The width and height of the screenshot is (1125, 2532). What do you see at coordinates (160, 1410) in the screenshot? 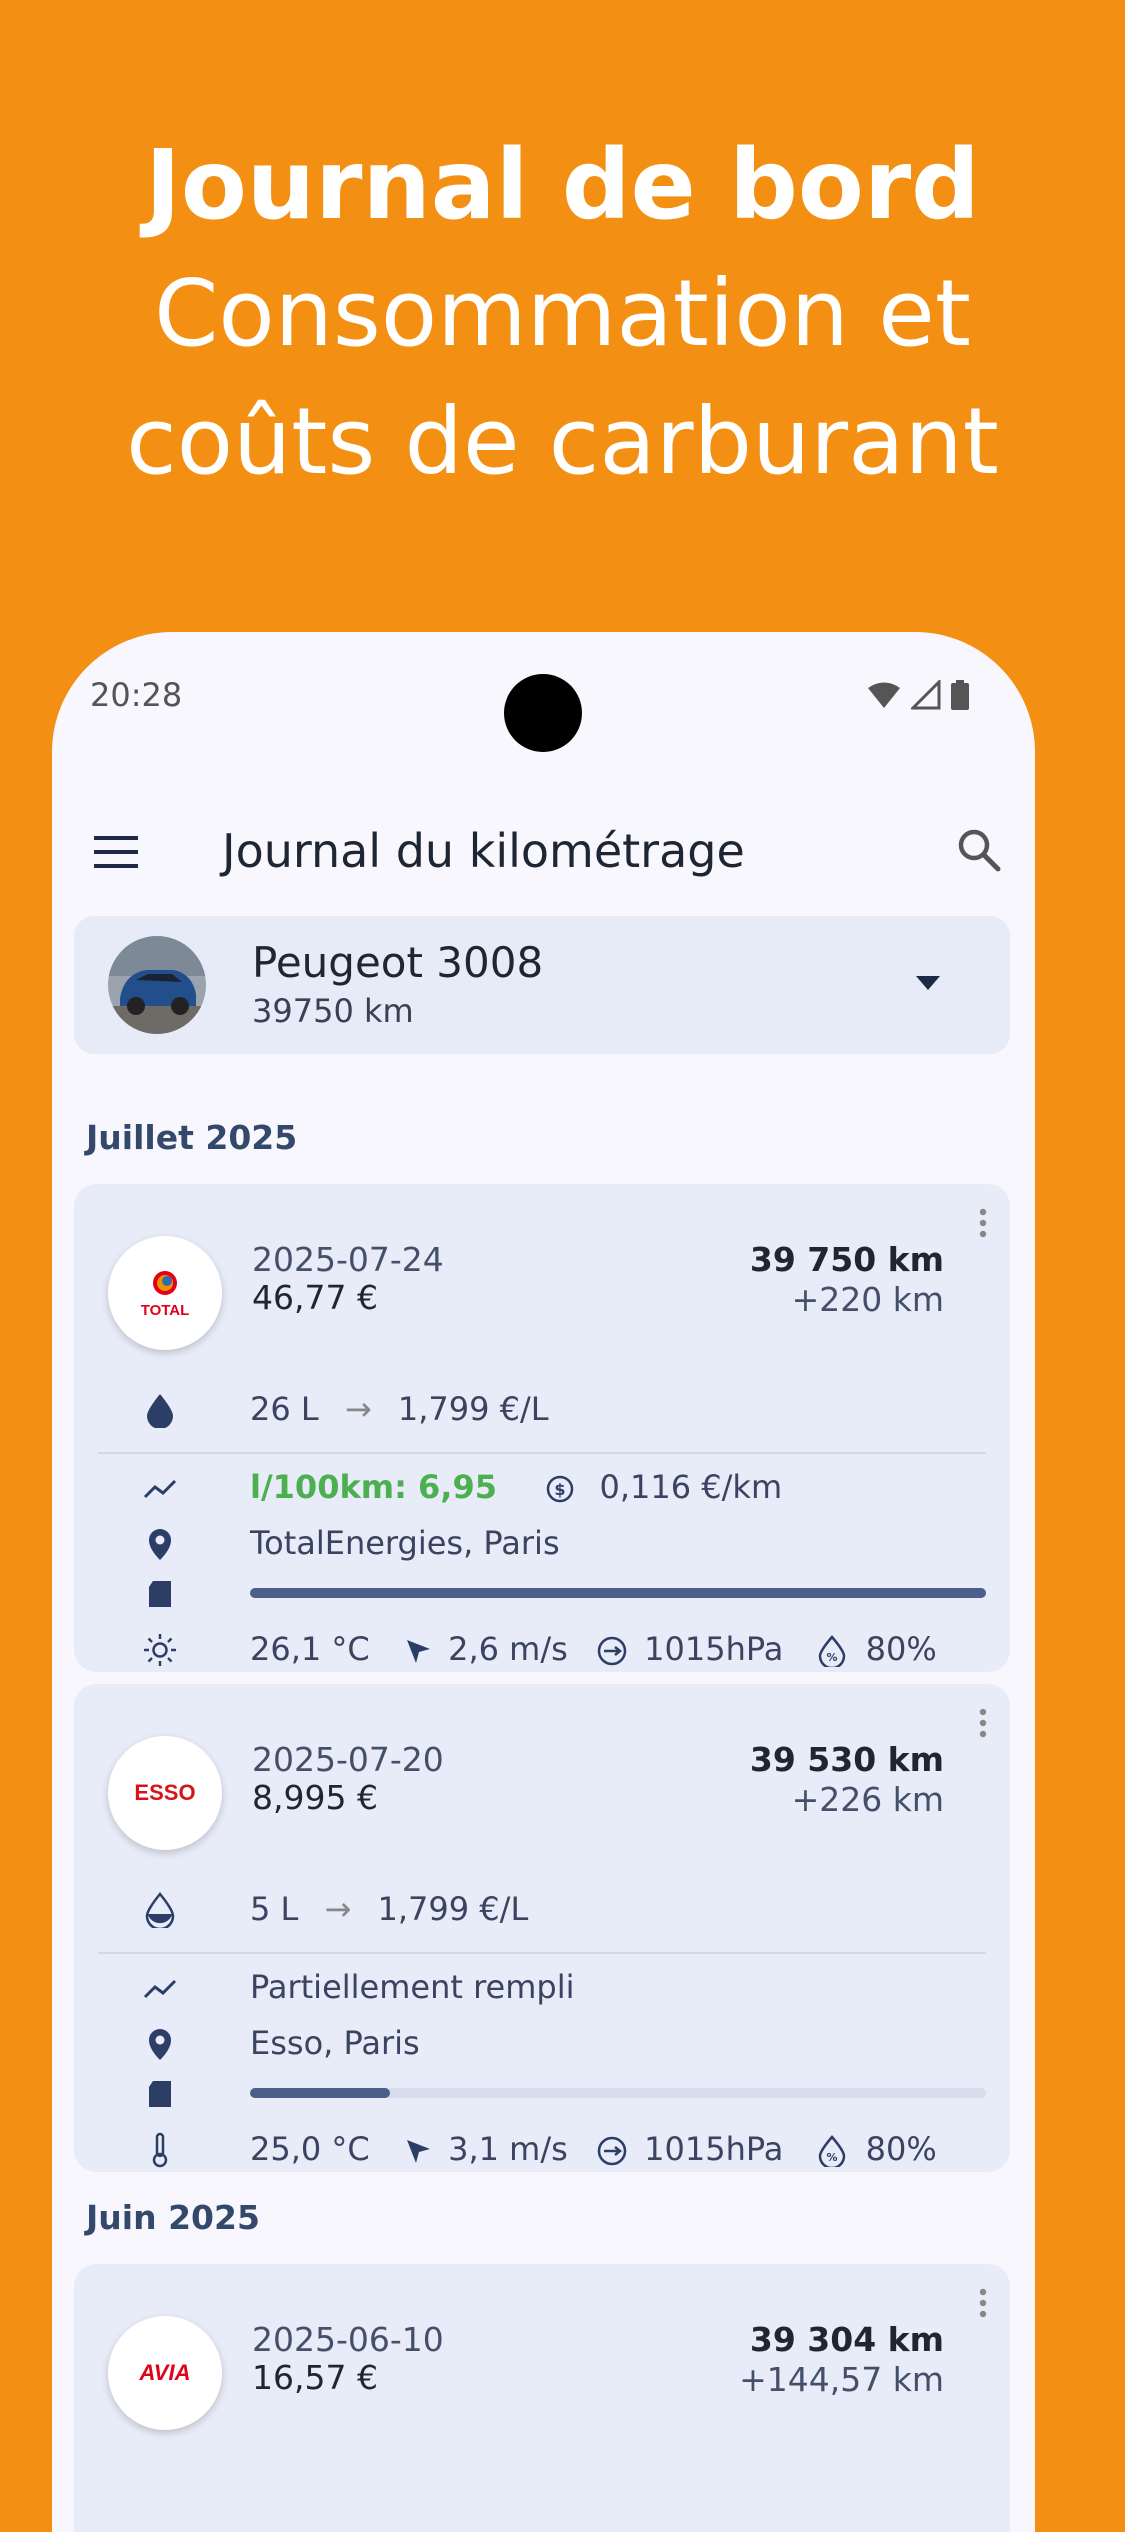
I see `fuel-drop-icon` at bounding box center [160, 1410].